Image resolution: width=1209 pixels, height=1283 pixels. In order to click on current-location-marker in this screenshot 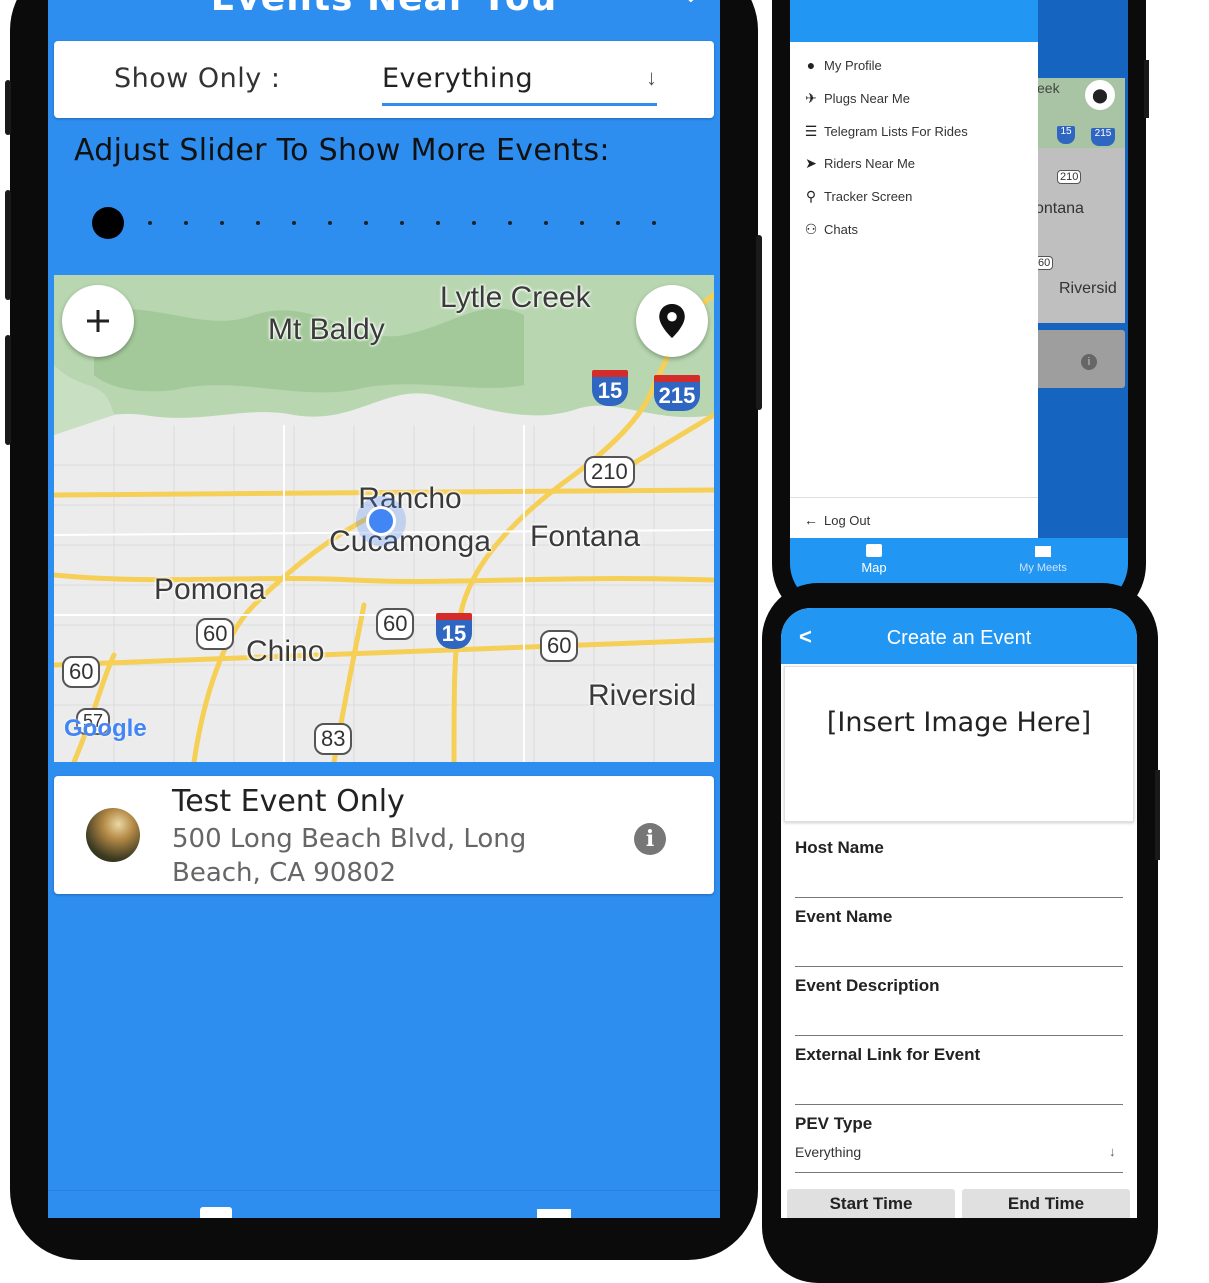, I will do `click(381, 521)`.